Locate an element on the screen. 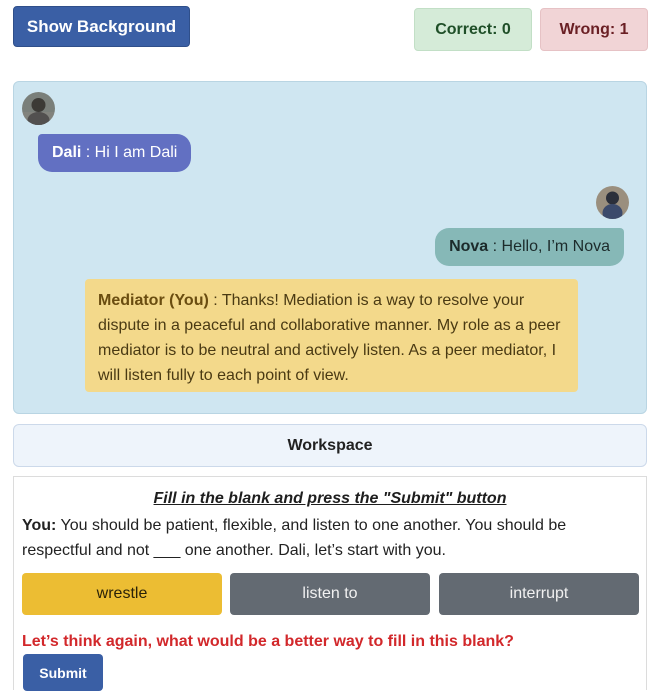  question-speaker: You: is located at coordinates (39, 525).